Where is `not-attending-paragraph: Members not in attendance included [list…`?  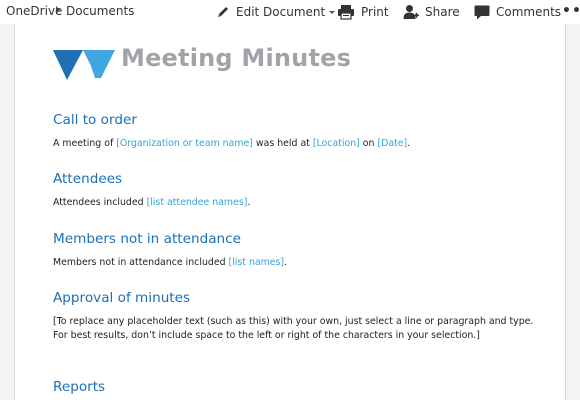
not-attending-paragraph: Members not in attendance included [list… is located at coordinates (170, 262).